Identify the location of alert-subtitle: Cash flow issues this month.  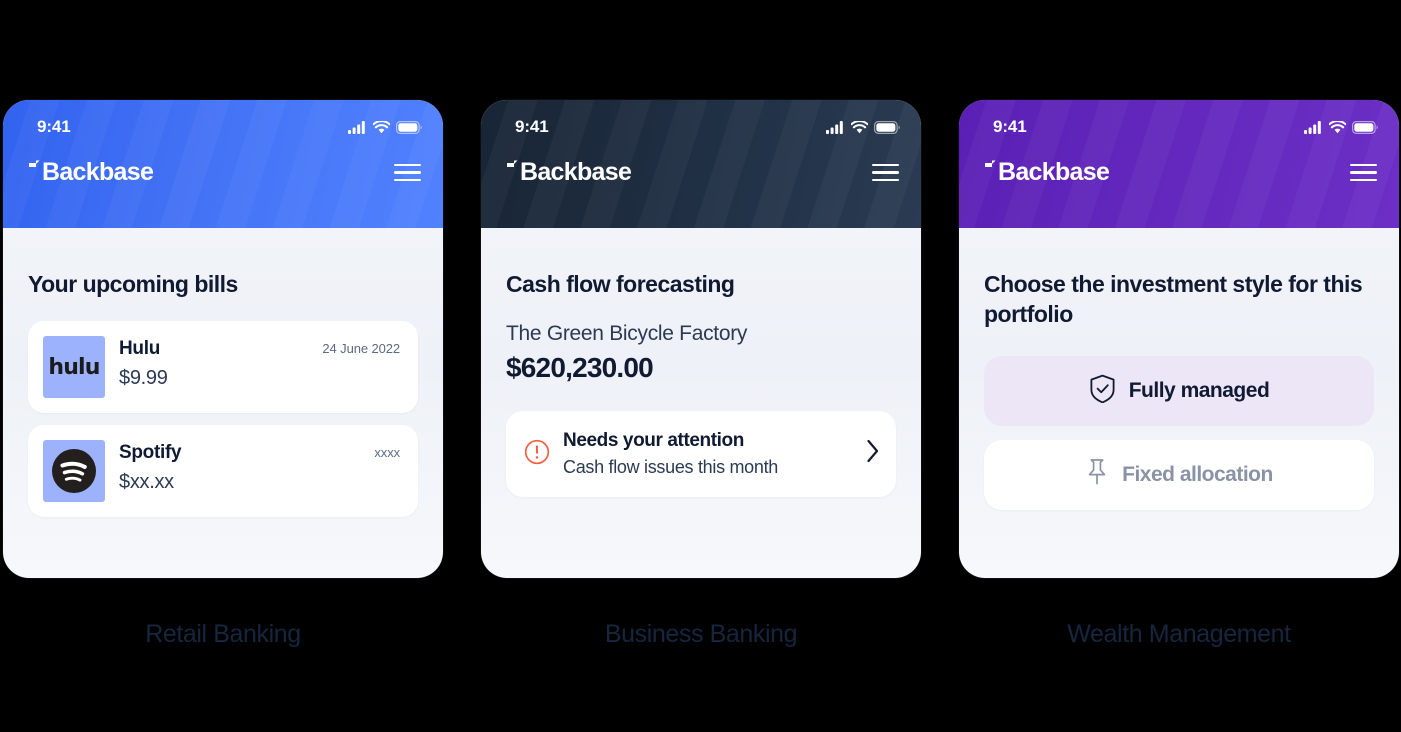
(670, 466).